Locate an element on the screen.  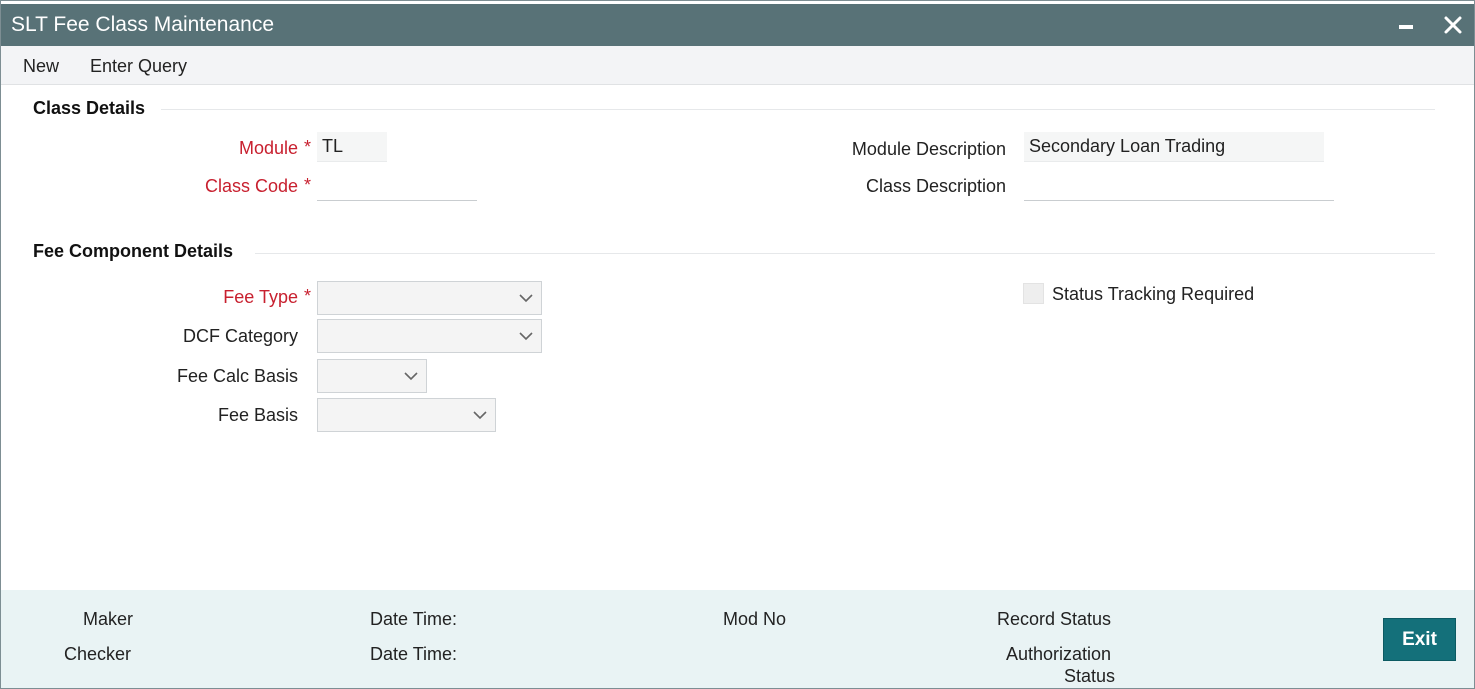
module-description-field is located at coordinates (1174, 147).